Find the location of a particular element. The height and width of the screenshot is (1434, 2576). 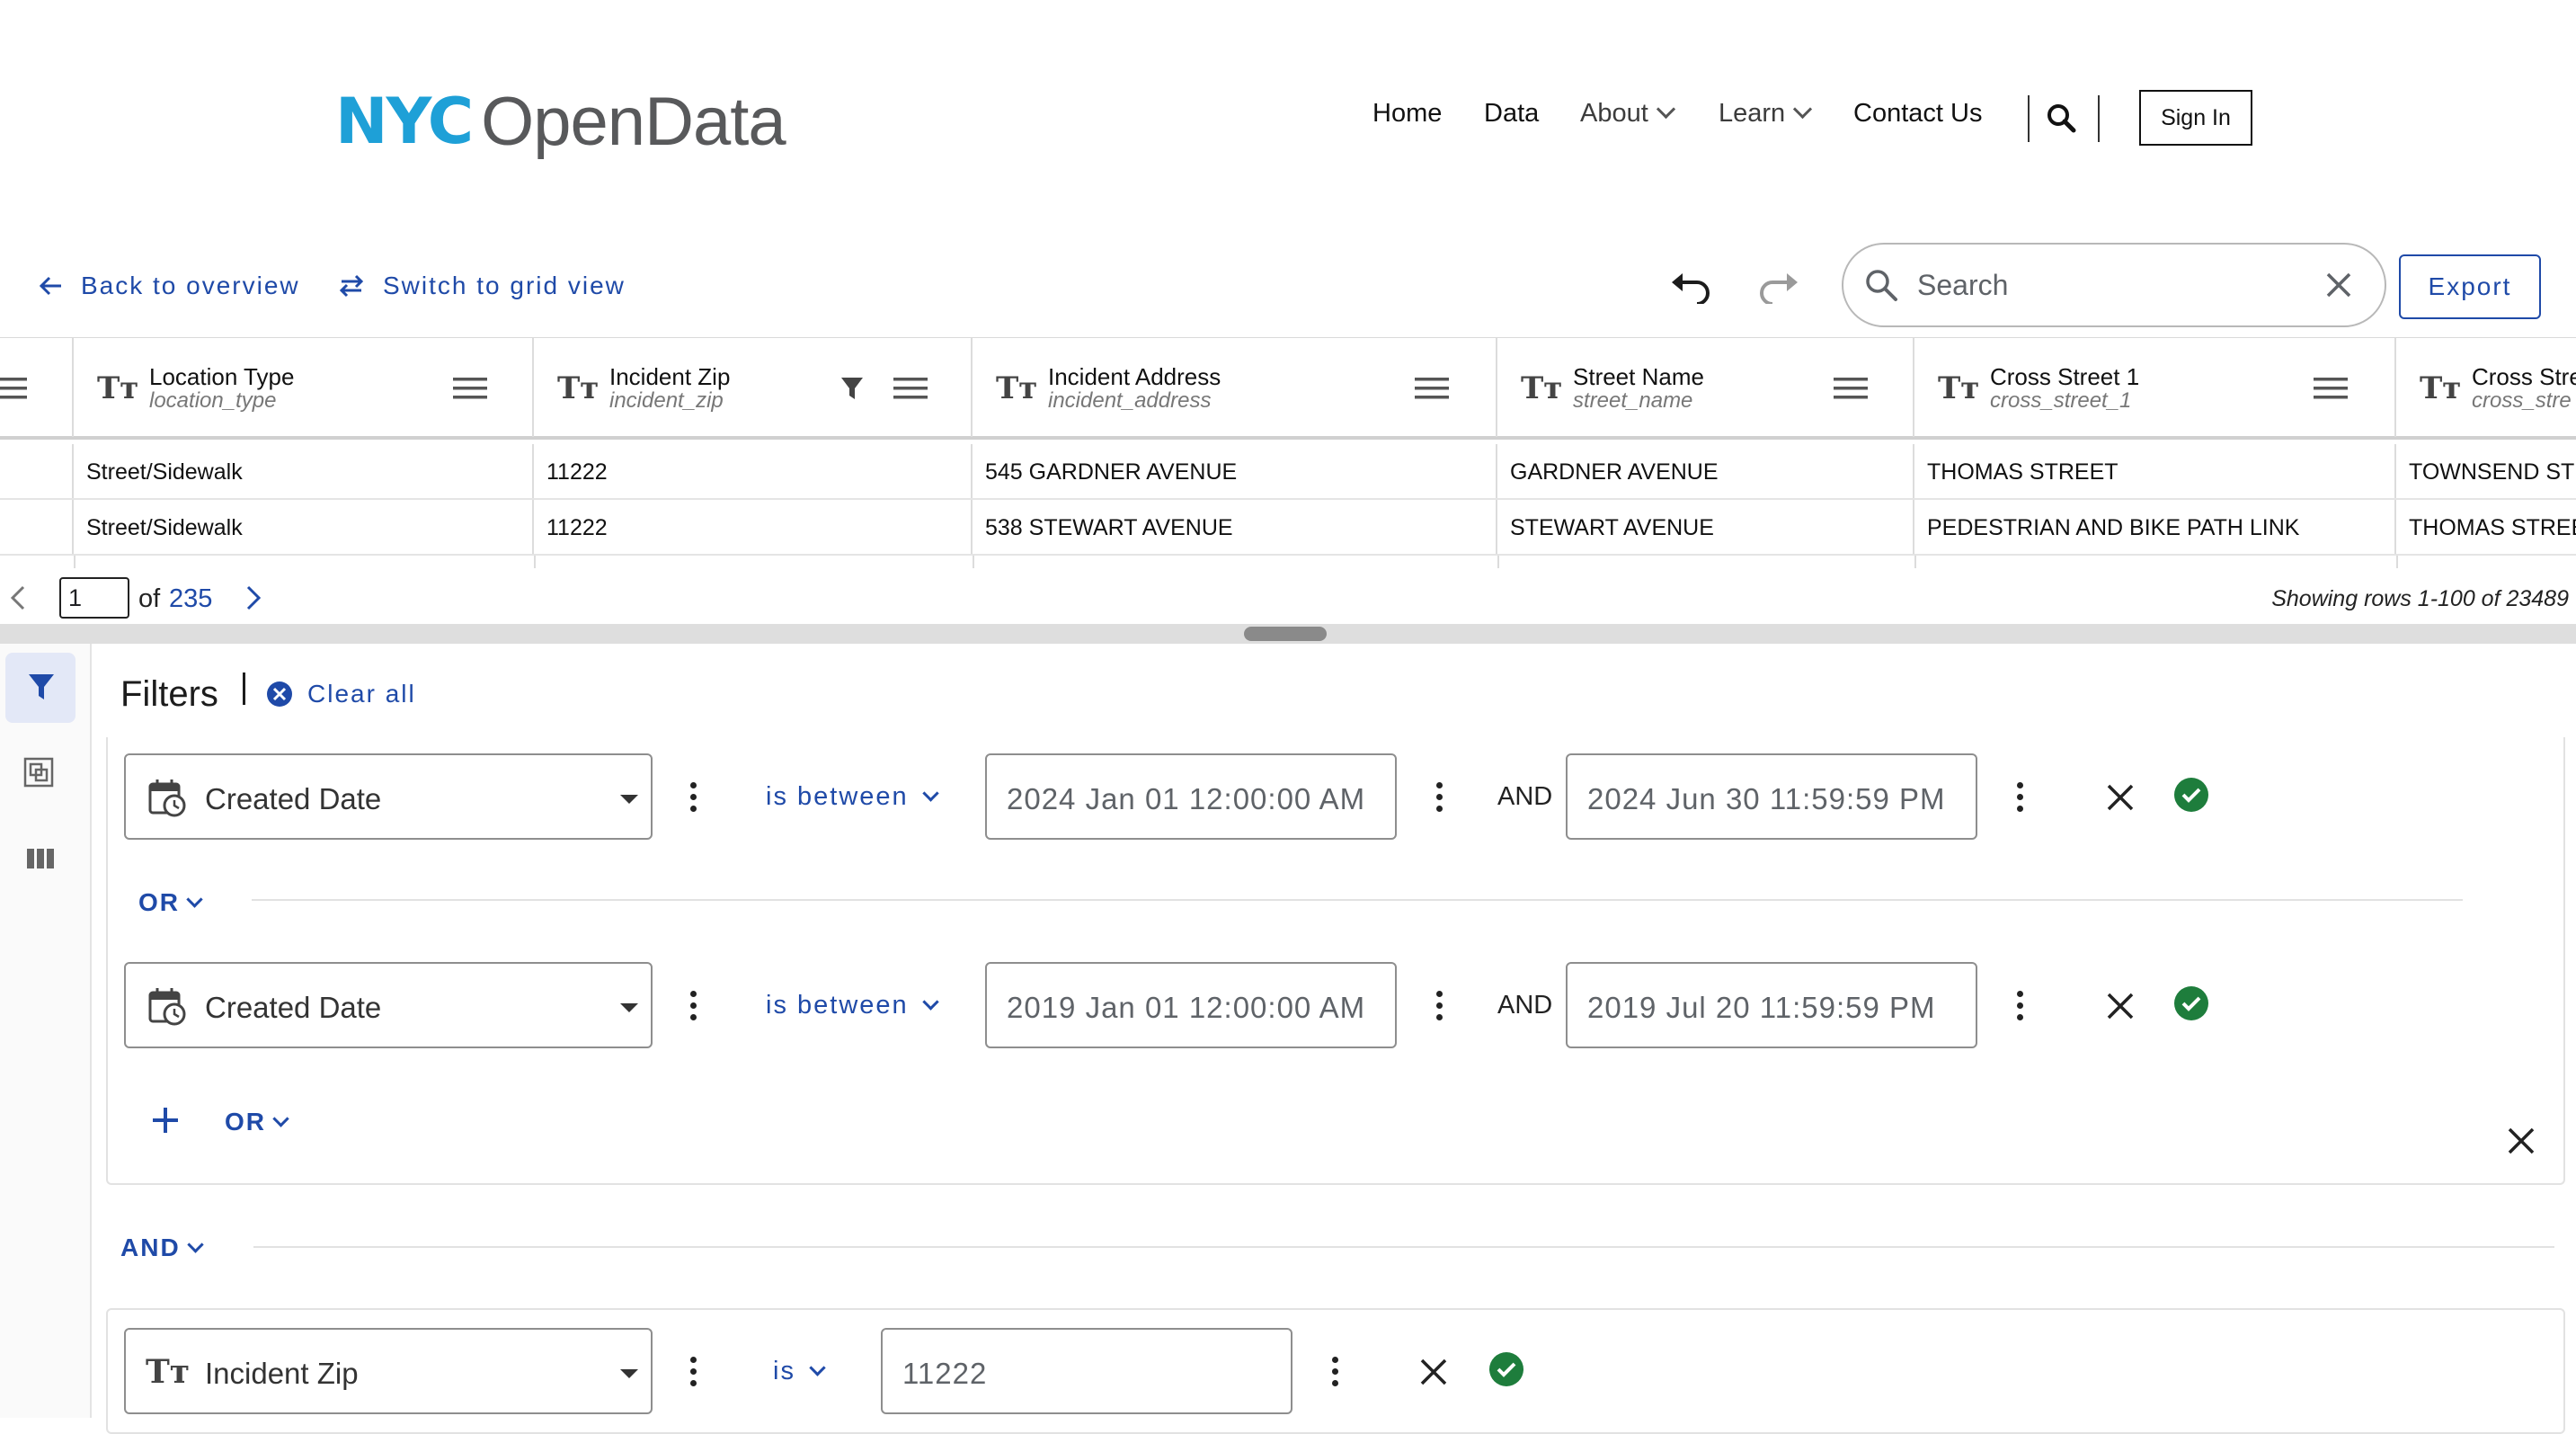

column-name: Street Name is located at coordinates (1638, 376).